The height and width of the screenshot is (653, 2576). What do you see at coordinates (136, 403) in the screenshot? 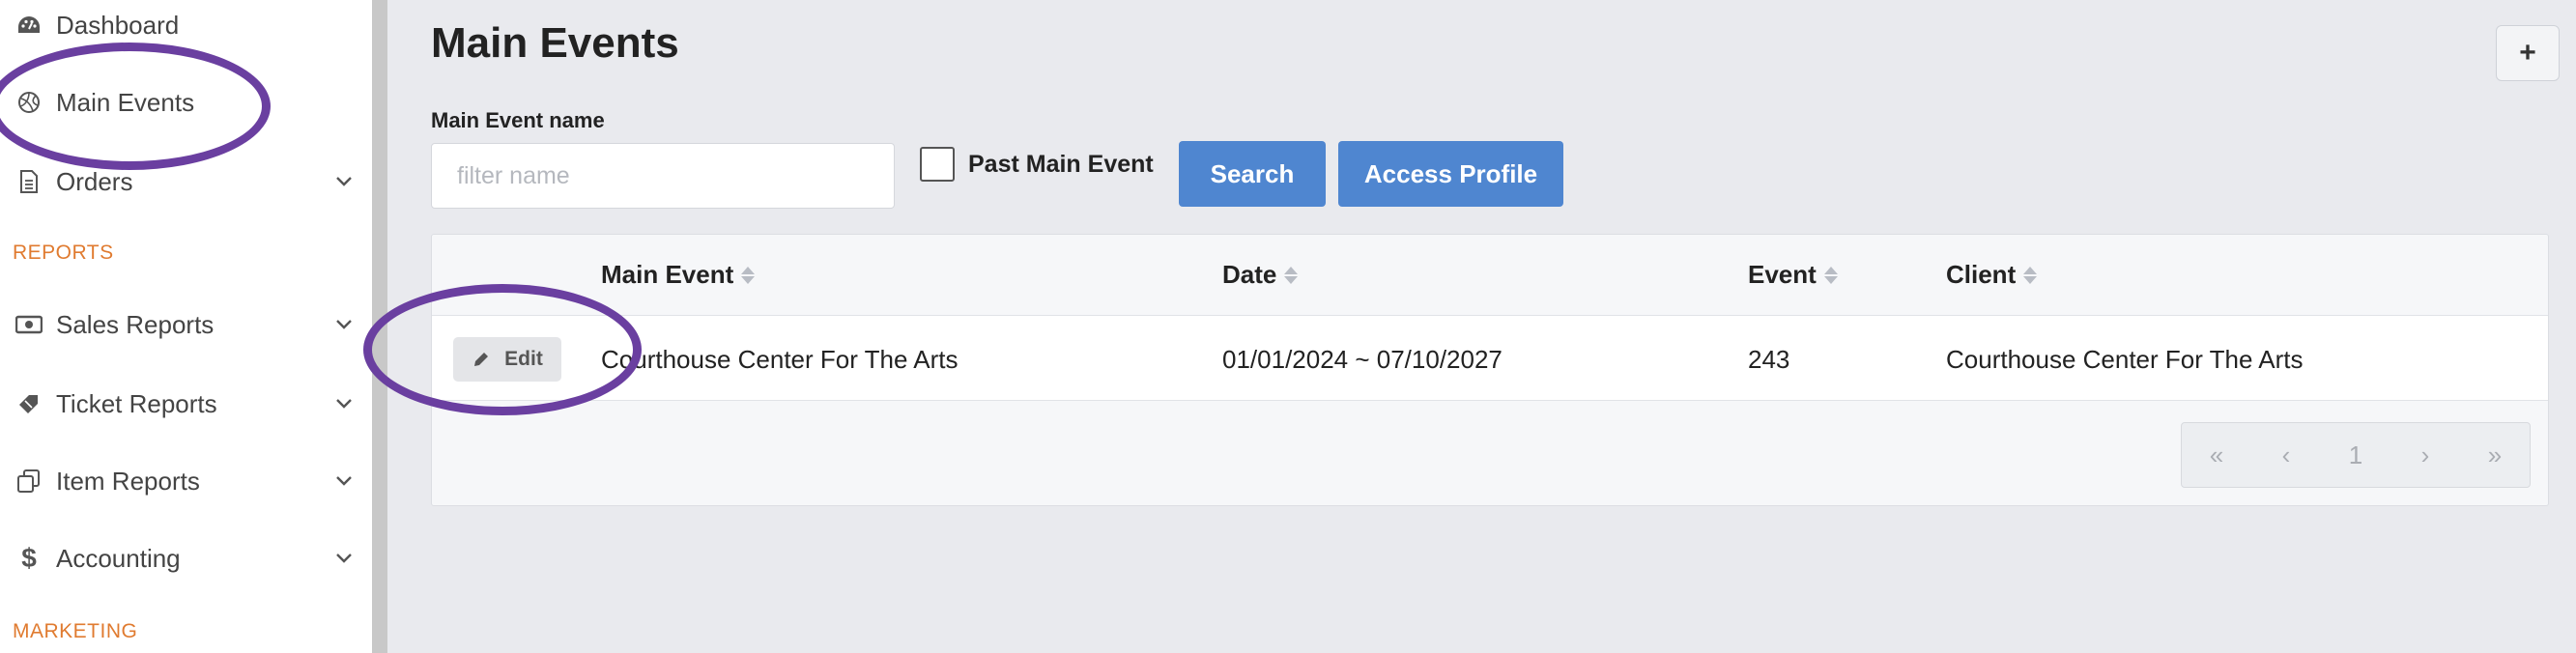
I see `sidebar-item-label: Ticket Reports` at bounding box center [136, 403].